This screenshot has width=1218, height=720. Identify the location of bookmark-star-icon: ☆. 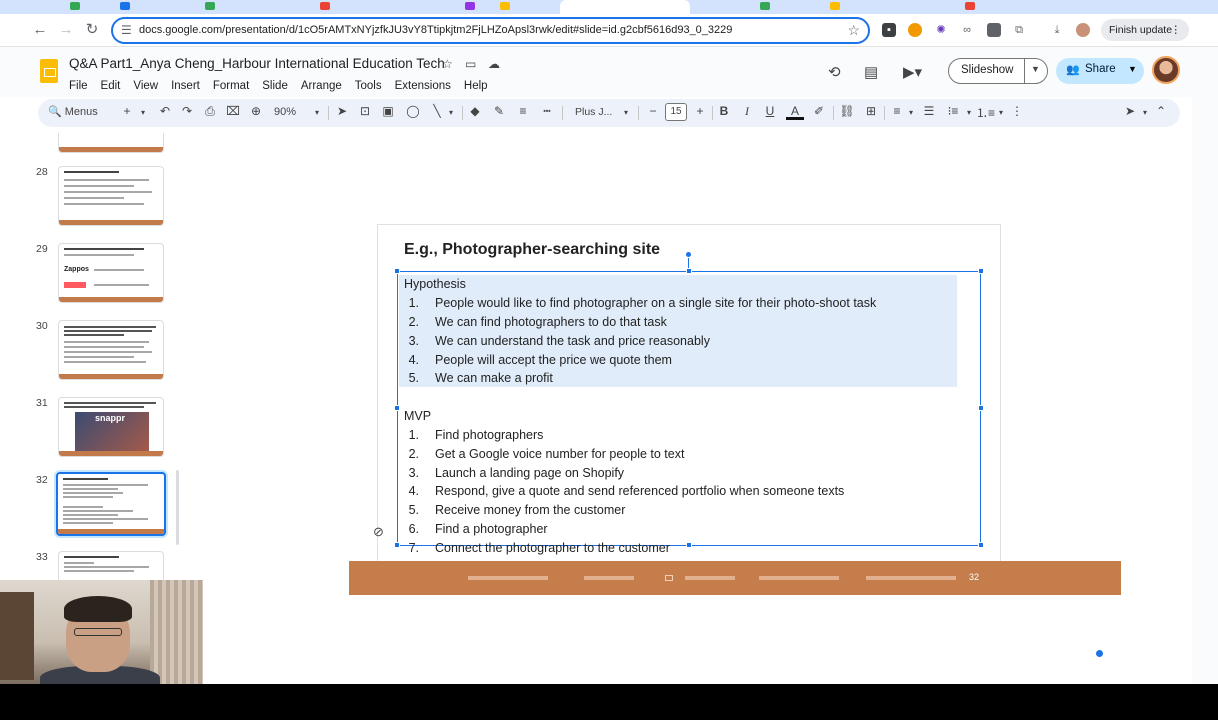
(853, 30).